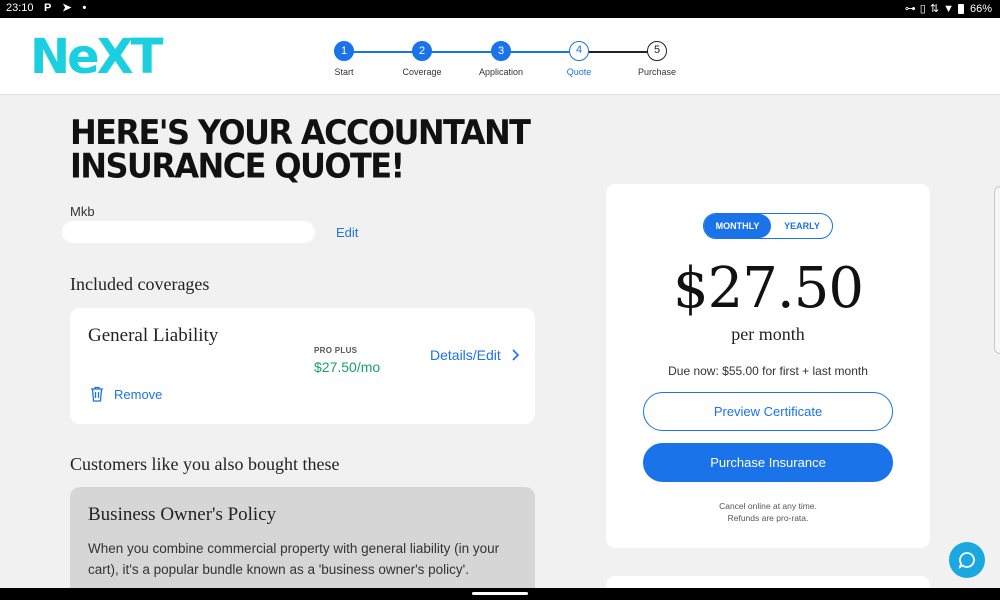 Image resolution: width=1000 pixels, height=600 pixels. I want to click on chat-bubble-icon, so click(966, 560).